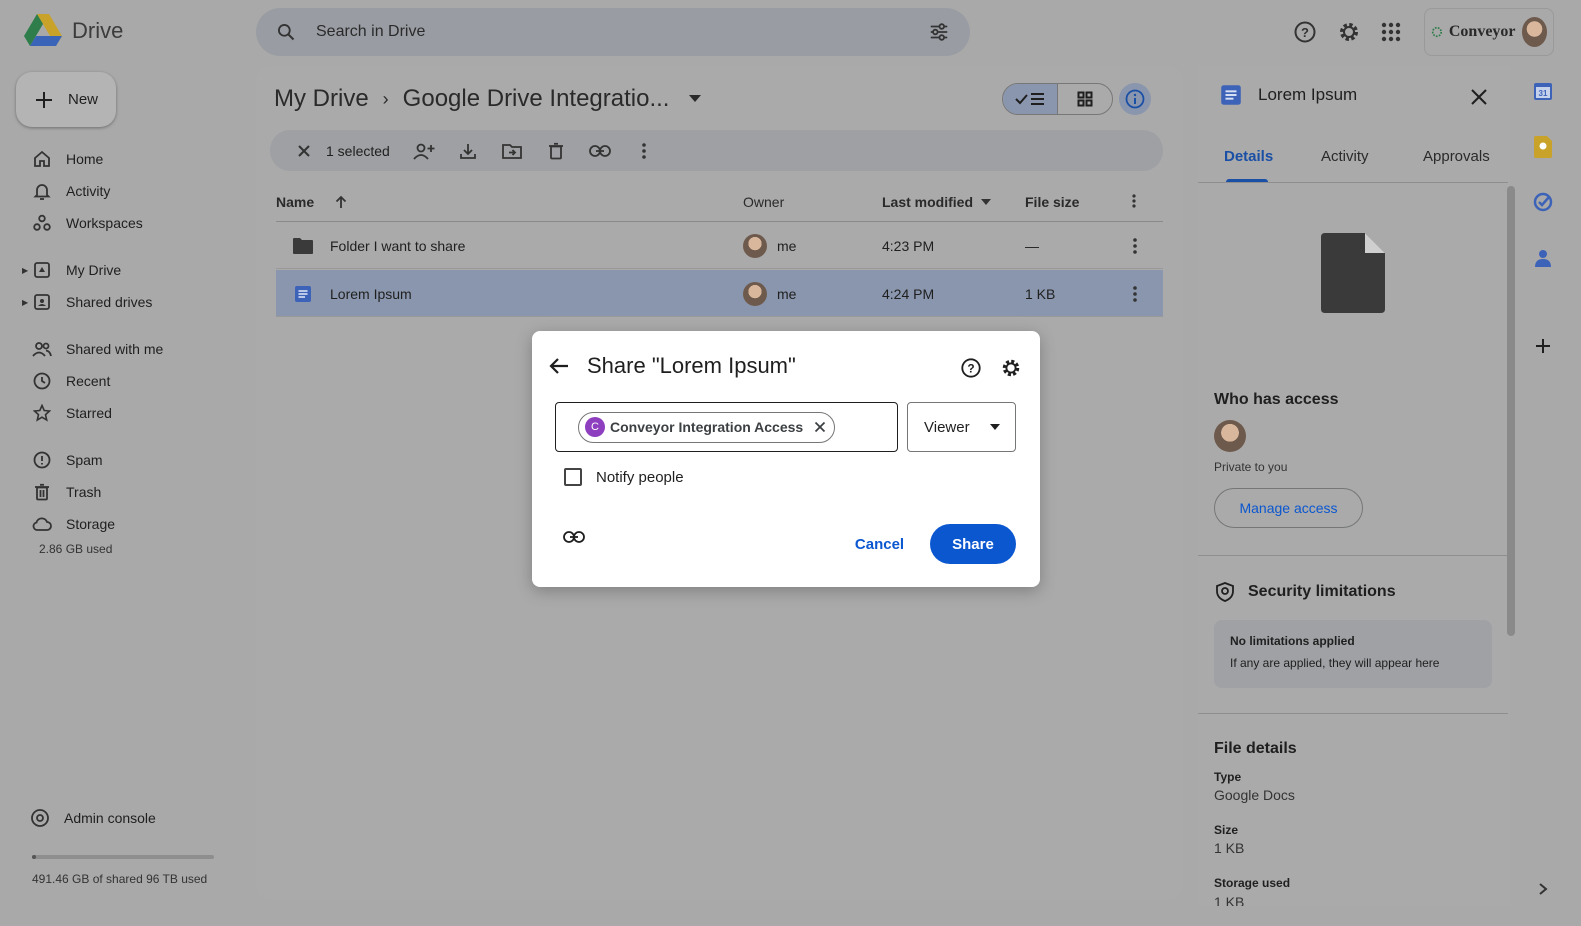 This screenshot has height=926, width=1581. Describe the element at coordinates (1052, 202) in the screenshot. I see `column-file-size: File size` at that location.